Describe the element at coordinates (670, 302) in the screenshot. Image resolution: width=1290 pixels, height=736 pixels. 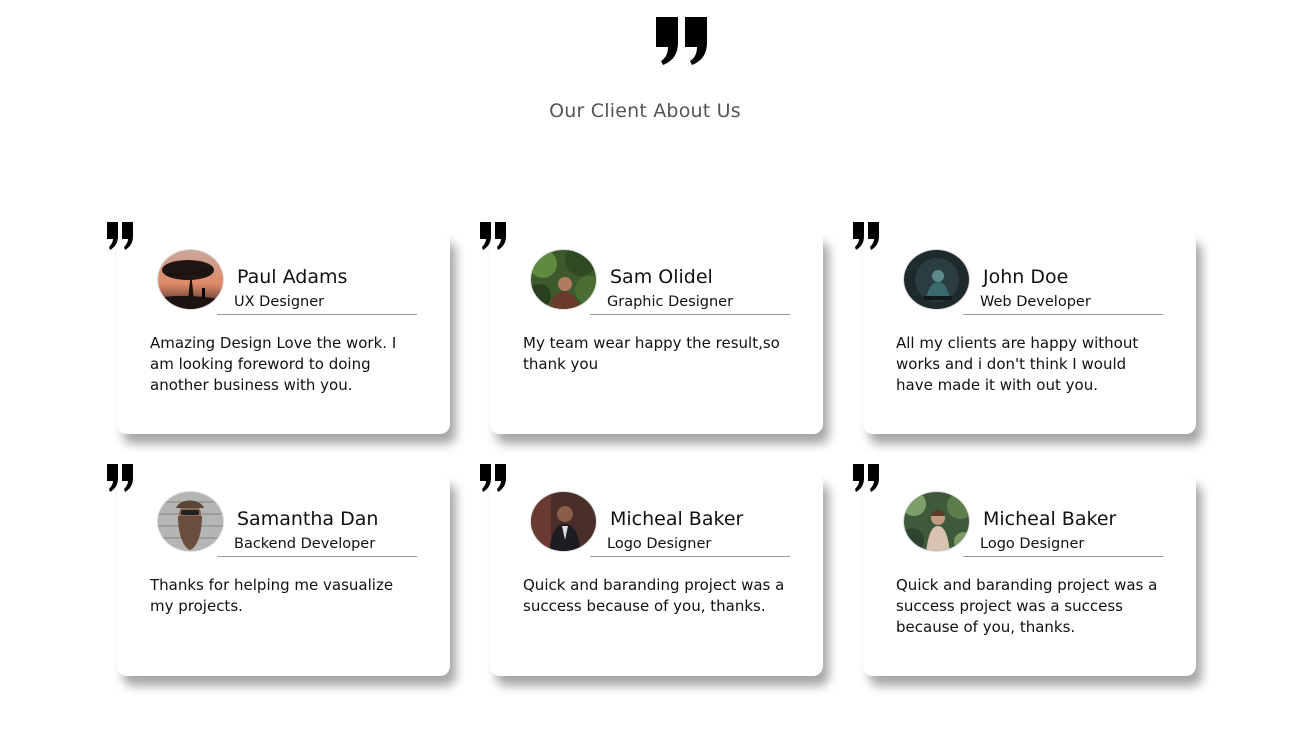
I see `client-role: Graphic Designer` at that location.